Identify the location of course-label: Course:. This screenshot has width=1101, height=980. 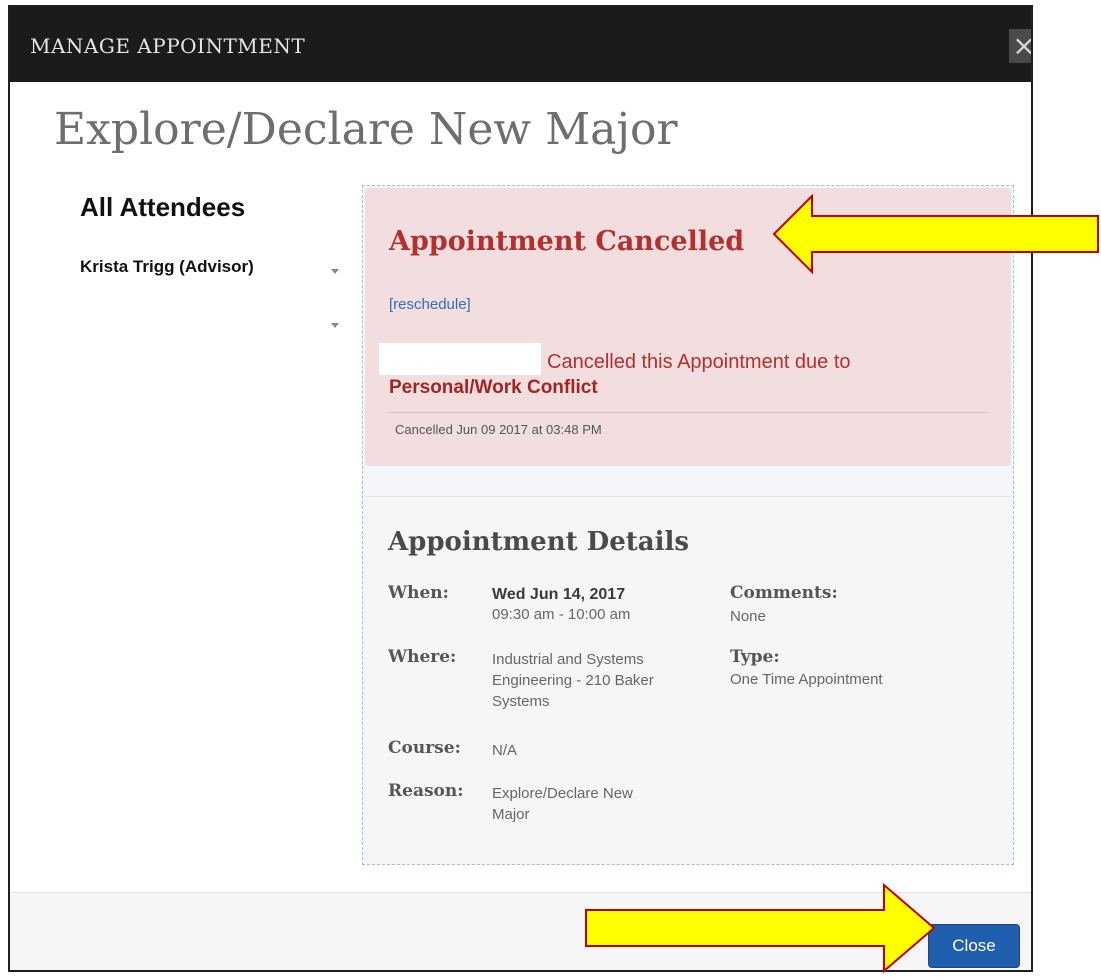
(424, 748).